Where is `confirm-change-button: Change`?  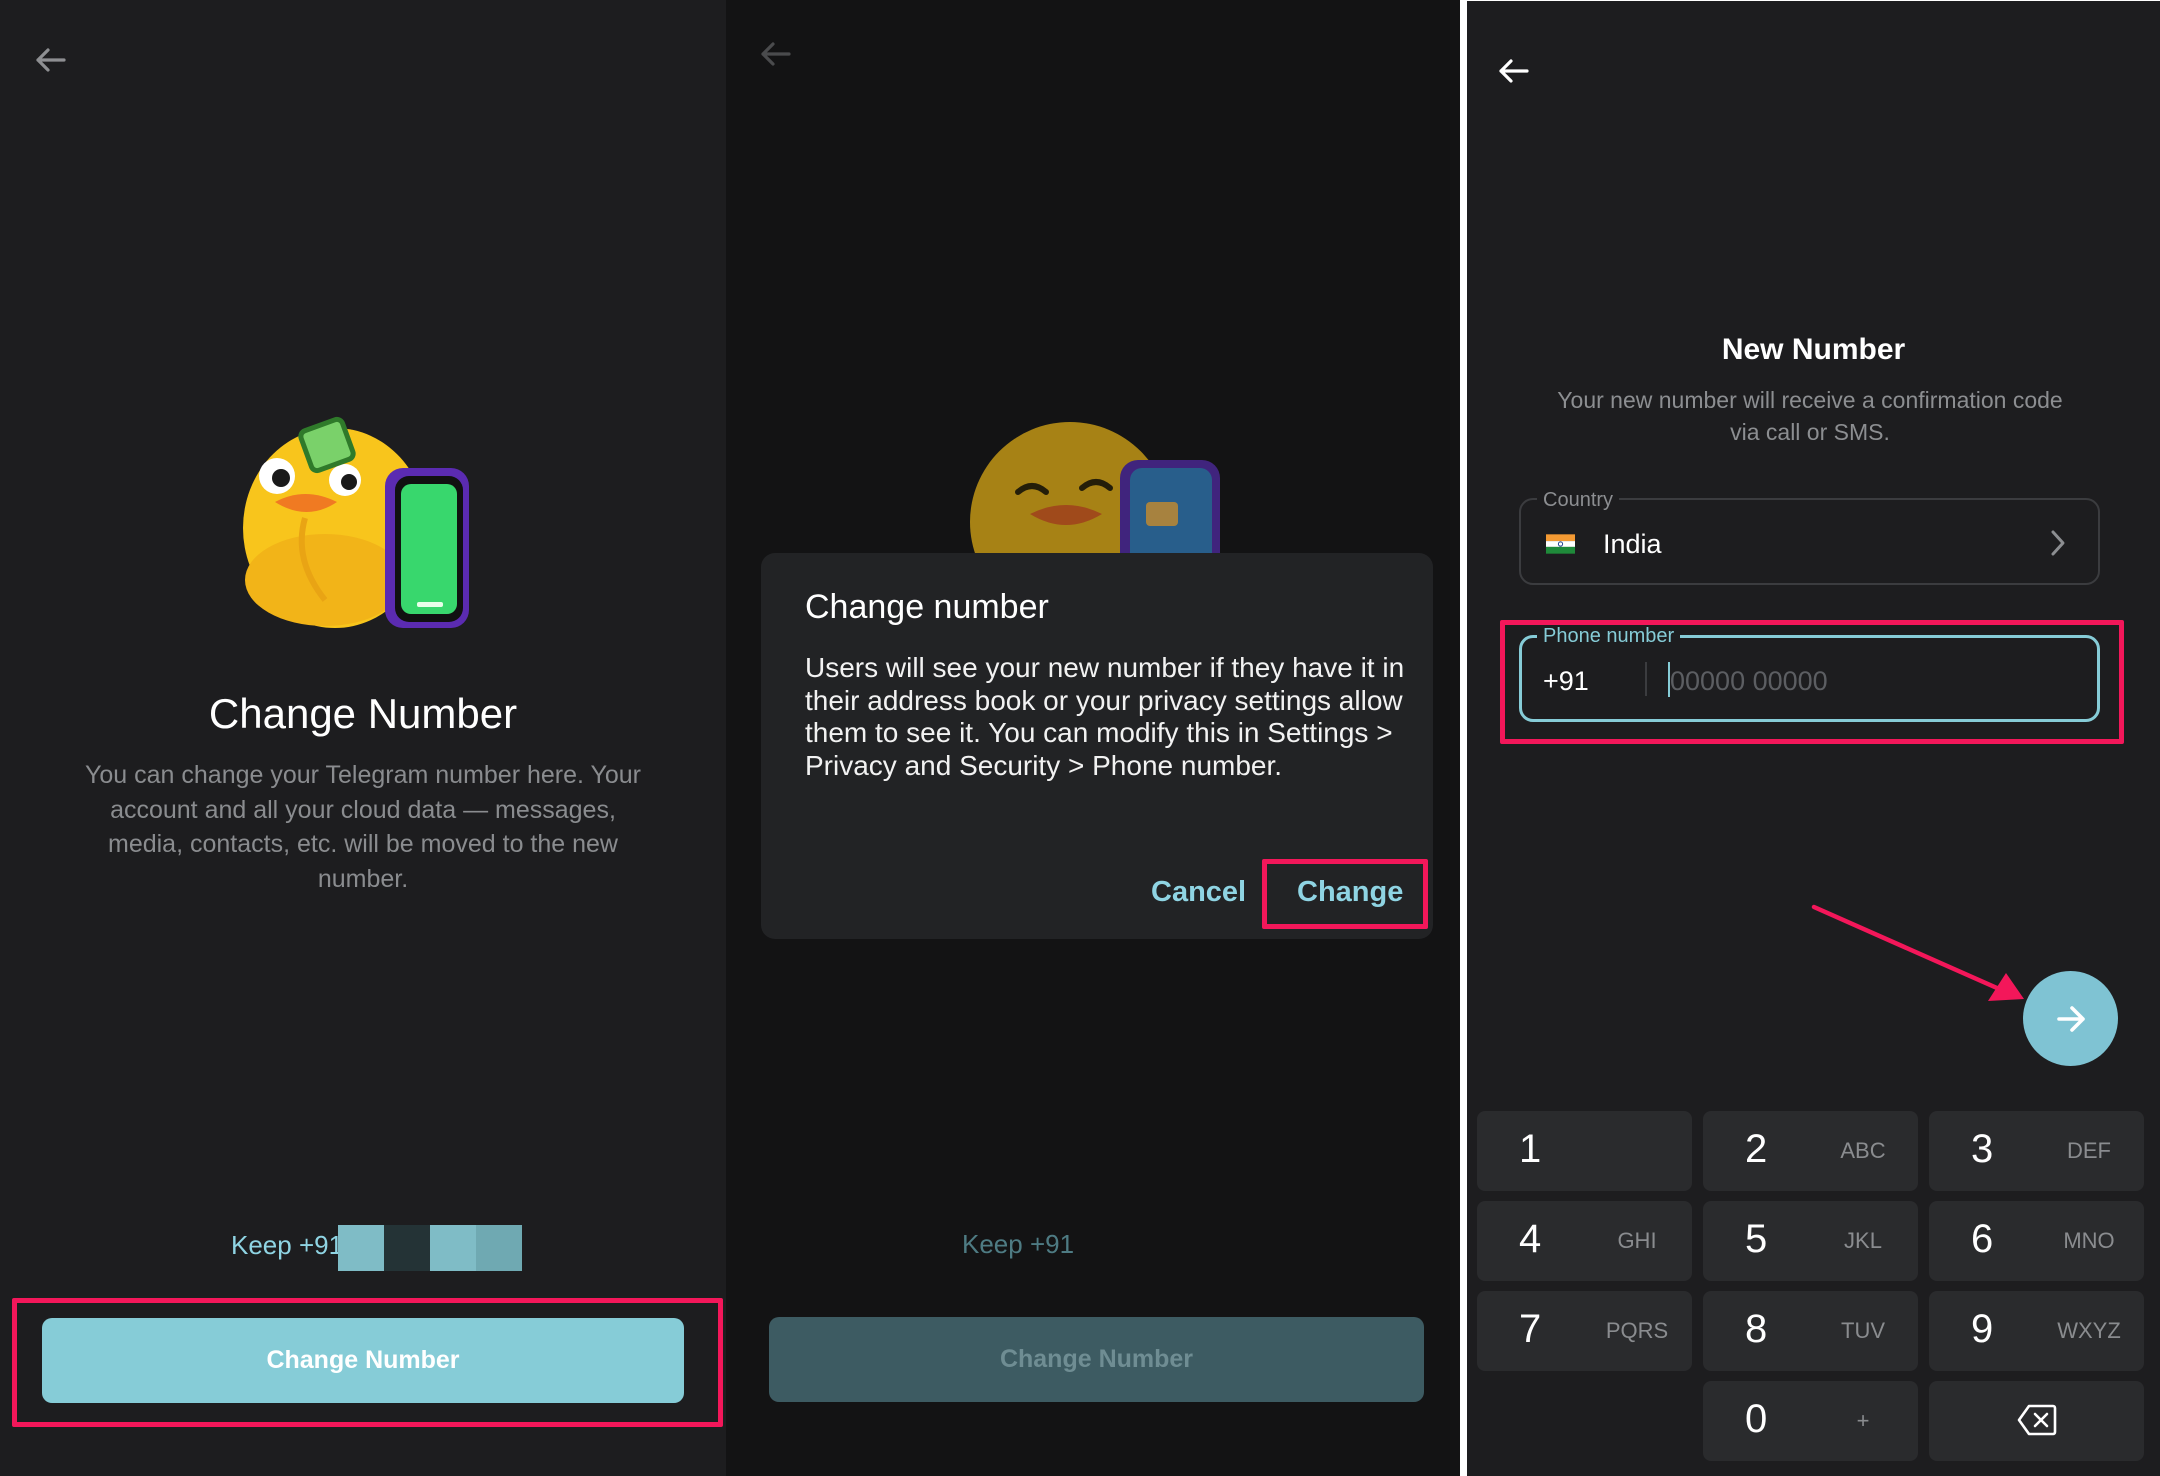
confirm-change-button: Change is located at coordinates (1350, 892).